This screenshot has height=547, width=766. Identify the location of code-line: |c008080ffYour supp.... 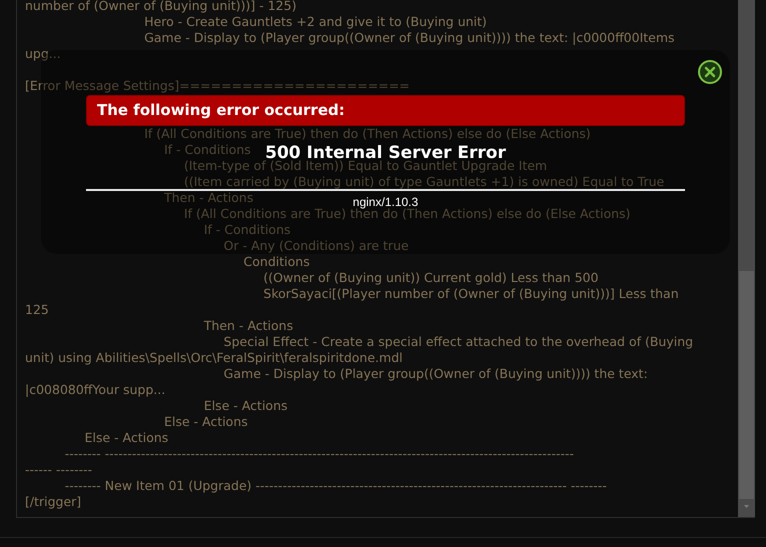
(95, 389).